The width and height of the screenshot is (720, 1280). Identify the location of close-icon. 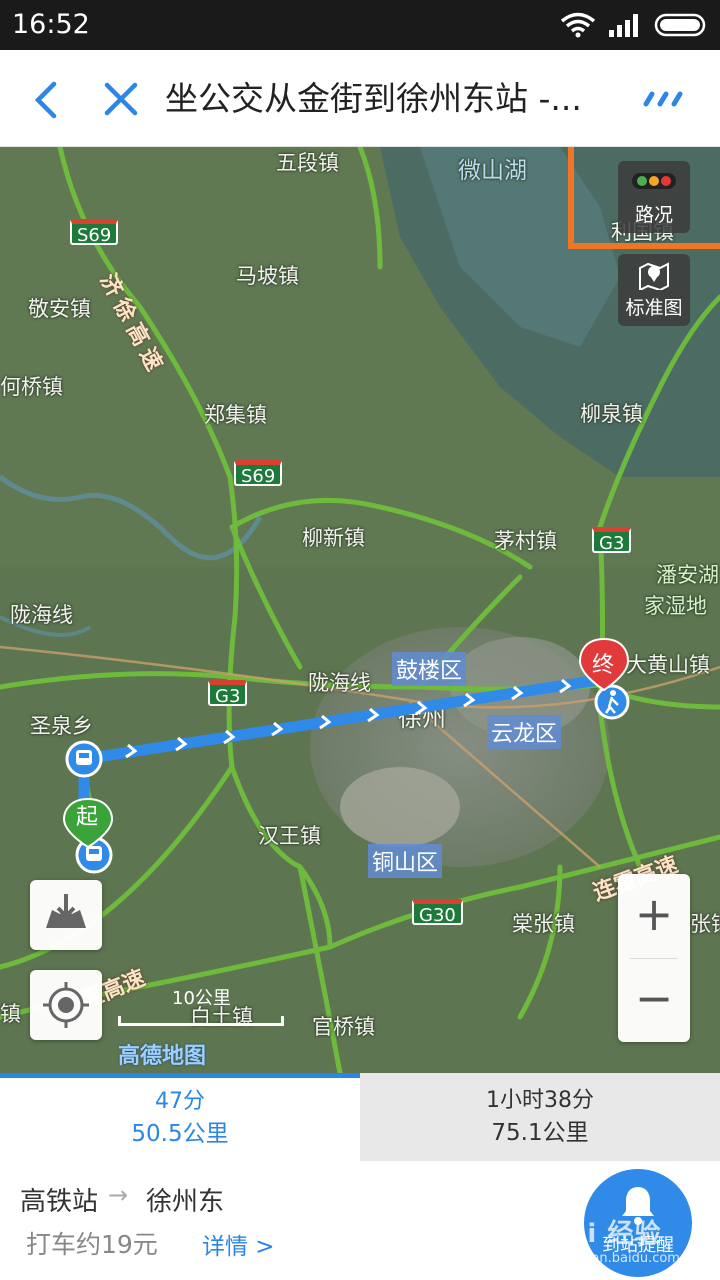
(121, 99).